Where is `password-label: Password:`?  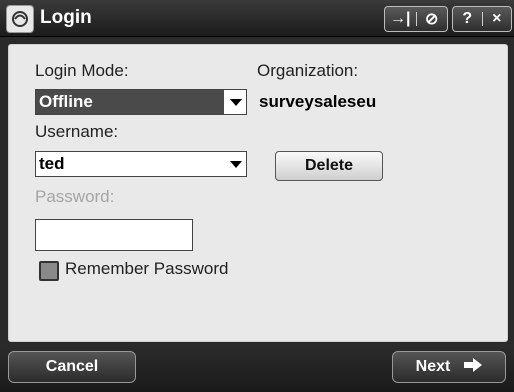 password-label: Password: is located at coordinates (75, 196).